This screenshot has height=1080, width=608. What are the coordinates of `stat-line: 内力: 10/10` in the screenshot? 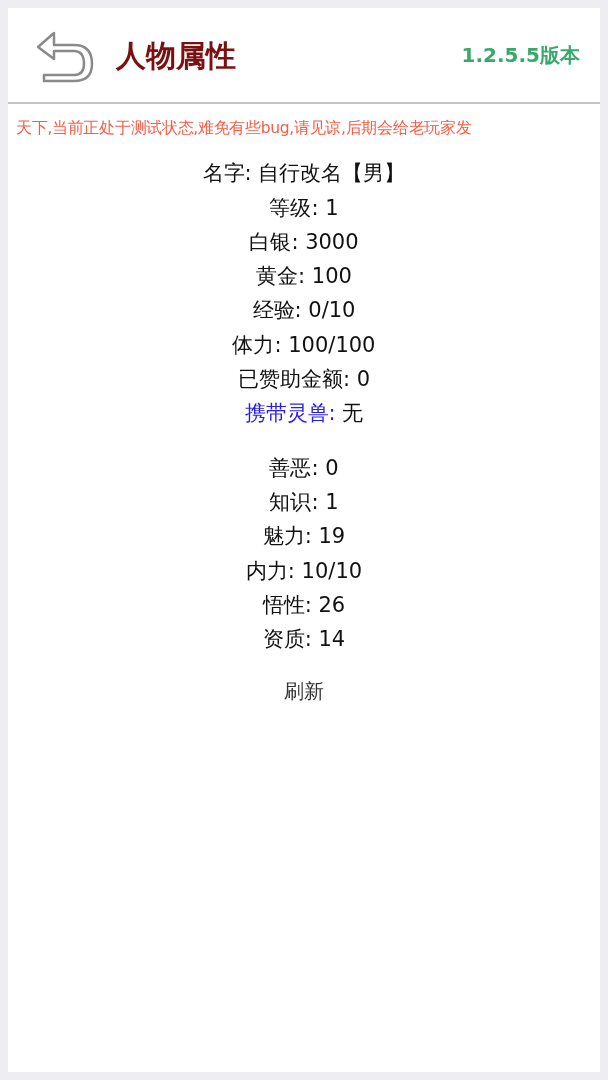 It's located at (304, 571).